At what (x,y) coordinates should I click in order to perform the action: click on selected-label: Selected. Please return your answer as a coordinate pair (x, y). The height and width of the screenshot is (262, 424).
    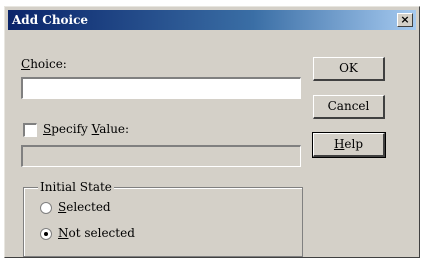
    Looking at the image, I should click on (84, 207).